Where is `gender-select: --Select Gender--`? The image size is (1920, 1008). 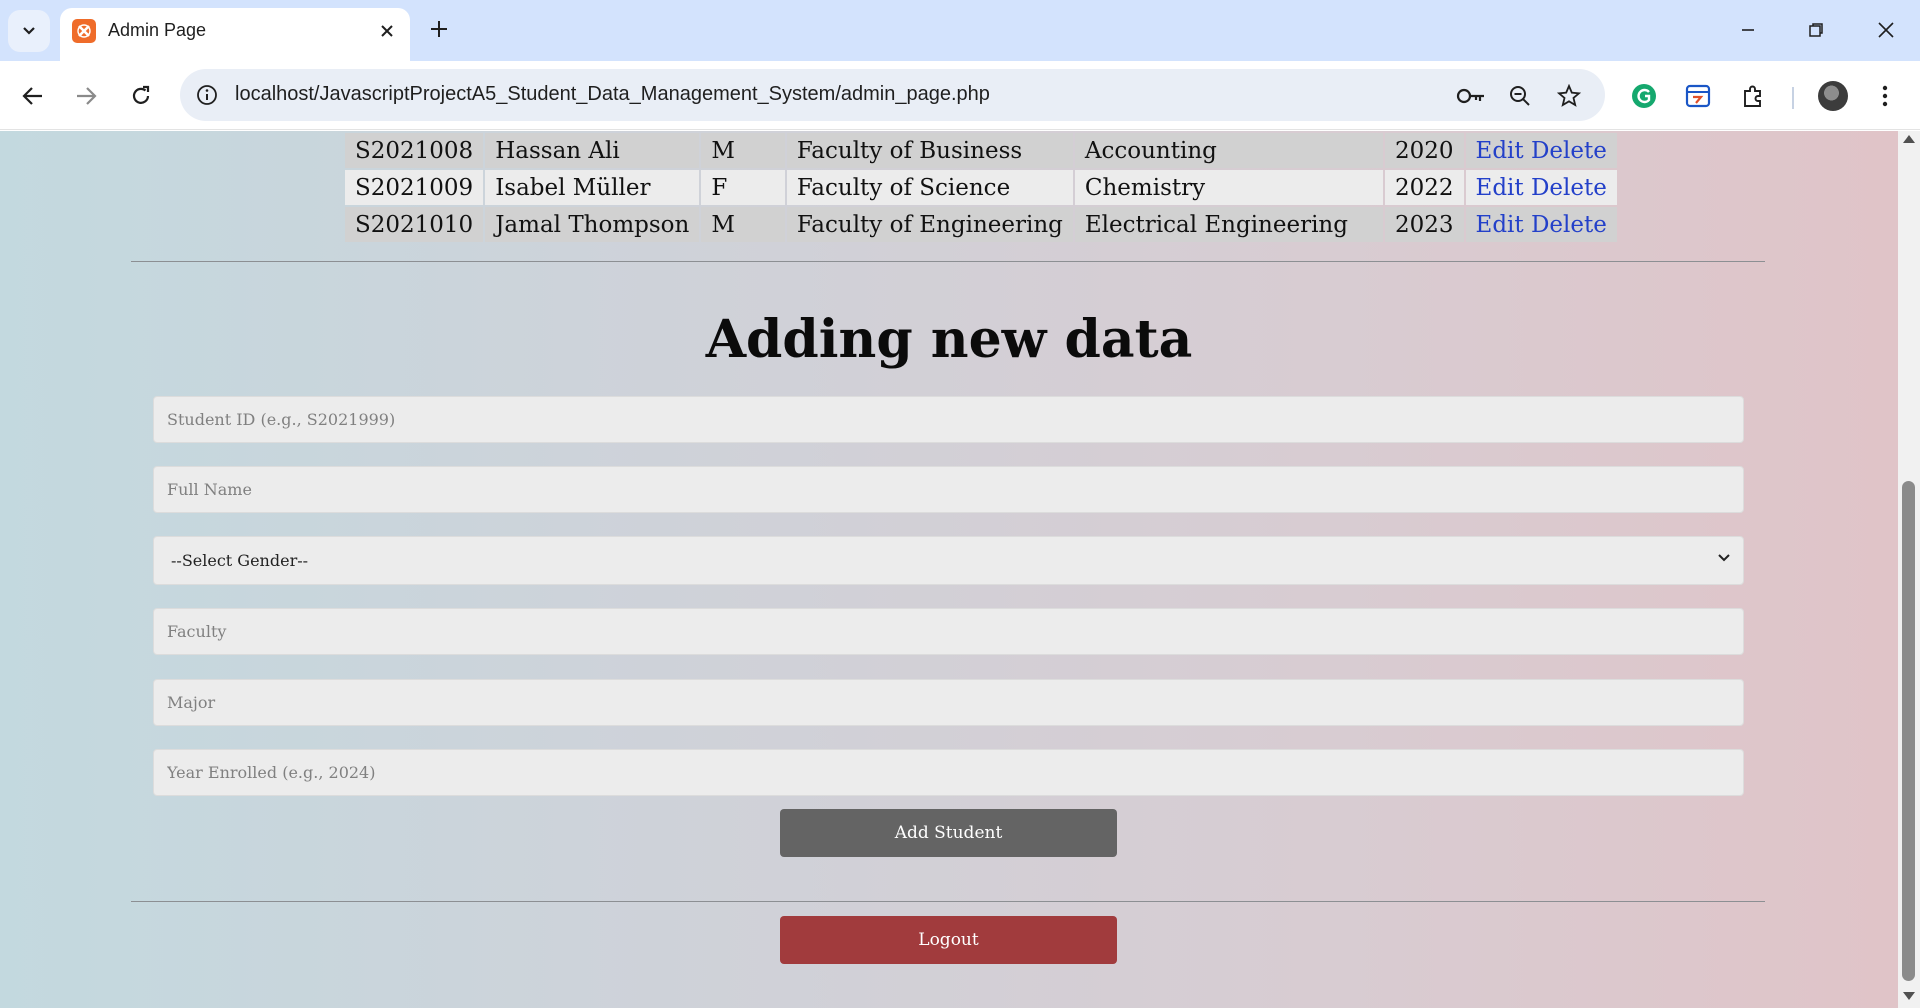
gender-select: --Select Gender-- is located at coordinates (948, 560).